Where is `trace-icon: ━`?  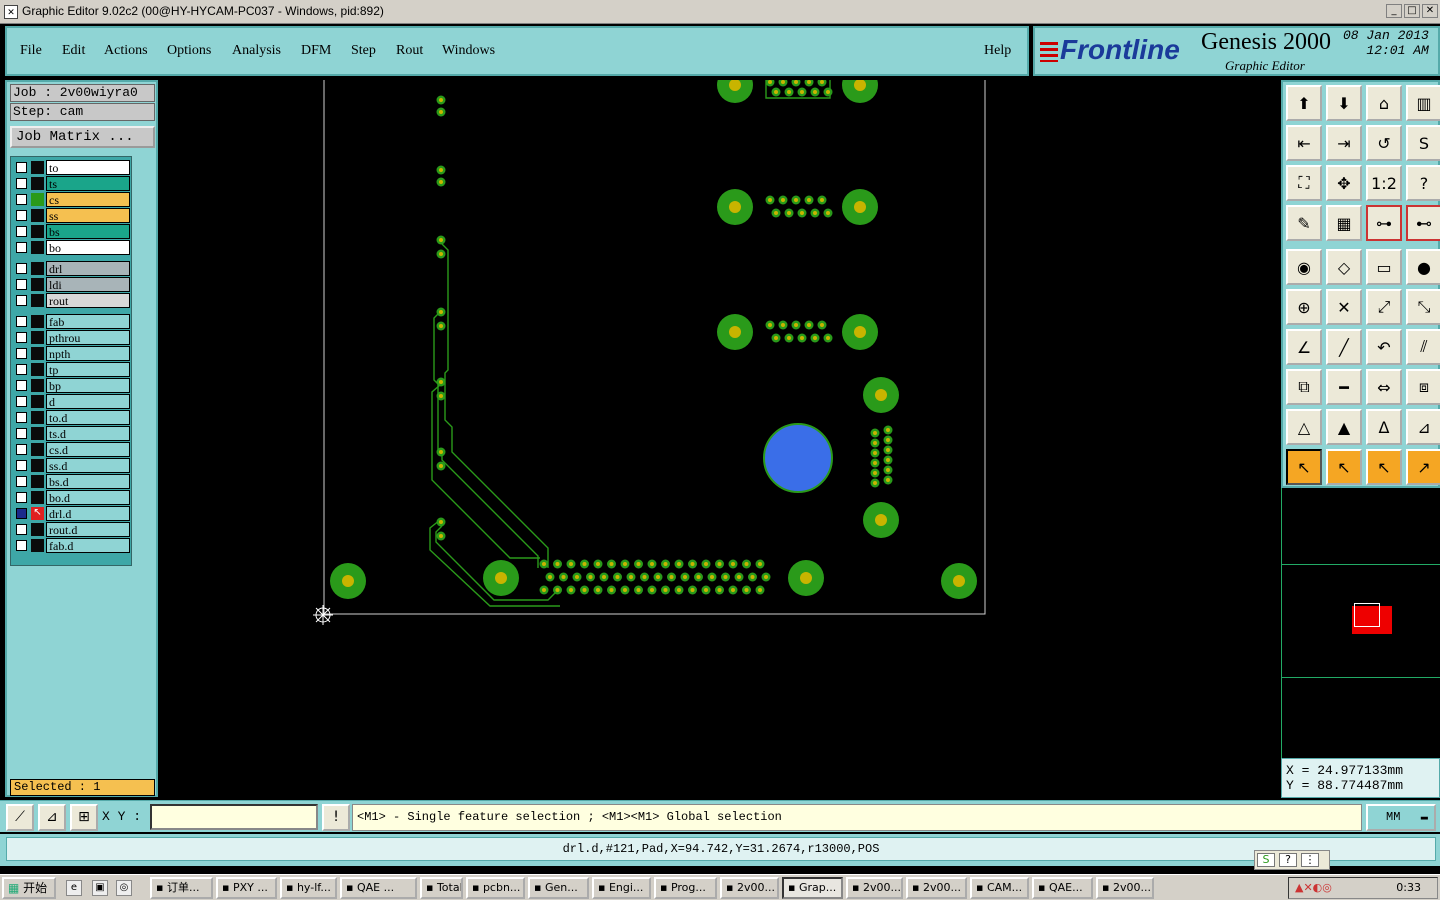
trace-icon: ━ is located at coordinates (1344, 387).